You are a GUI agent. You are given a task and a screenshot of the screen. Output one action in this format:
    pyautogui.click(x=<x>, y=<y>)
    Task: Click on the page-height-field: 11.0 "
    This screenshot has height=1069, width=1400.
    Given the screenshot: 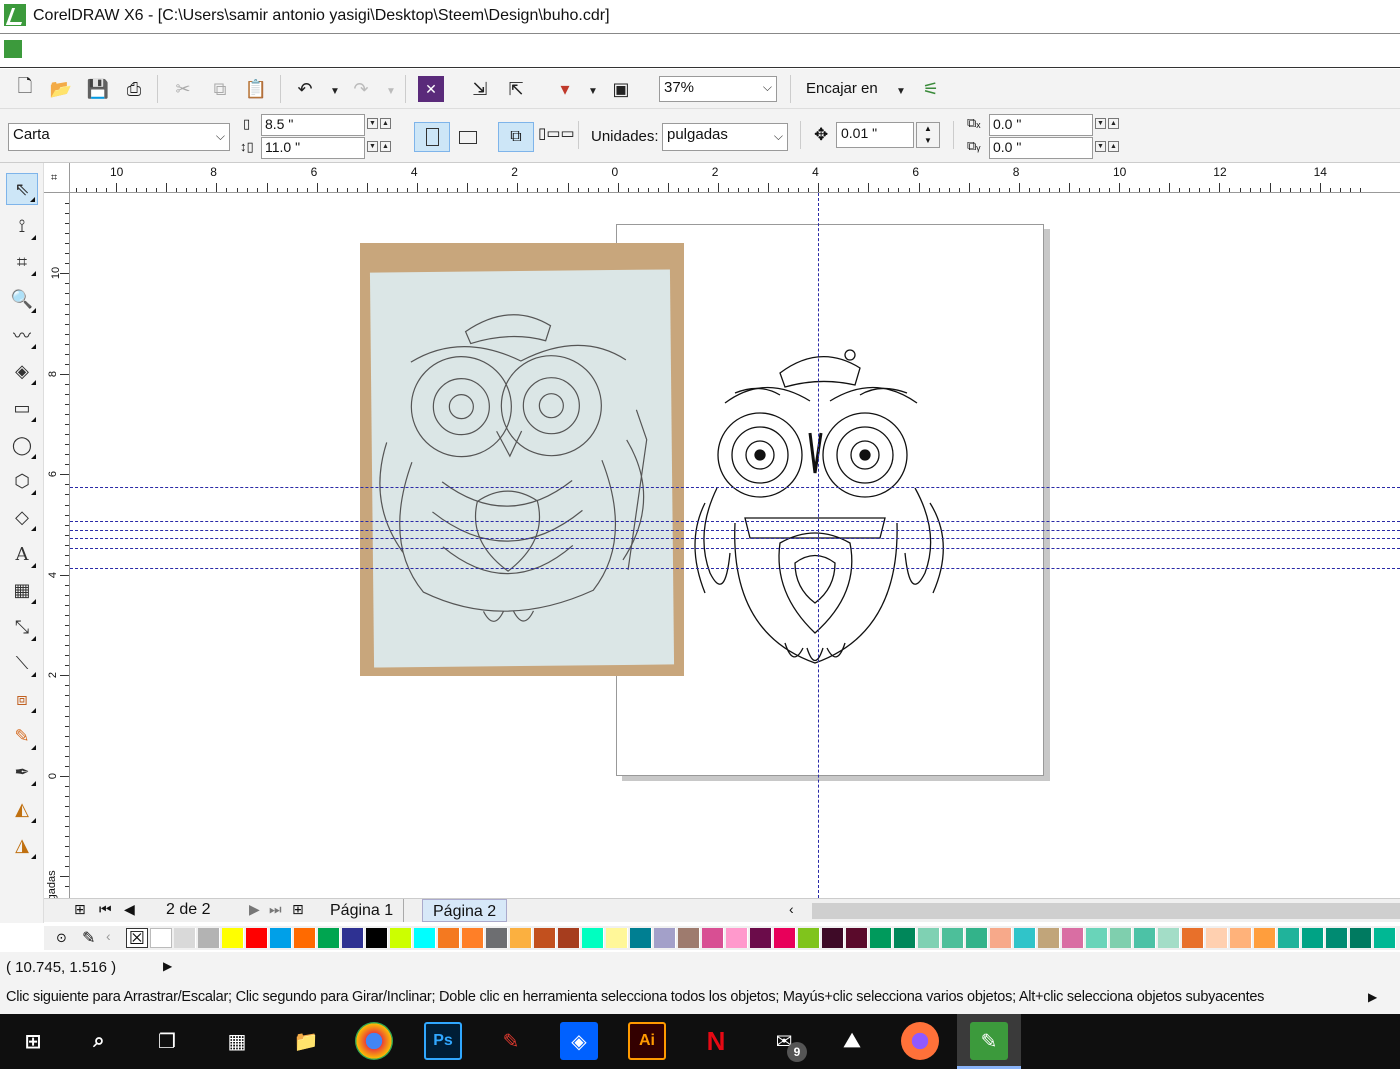 What is the action you would take?
    pyautogui.click(x=313, y=148)
    